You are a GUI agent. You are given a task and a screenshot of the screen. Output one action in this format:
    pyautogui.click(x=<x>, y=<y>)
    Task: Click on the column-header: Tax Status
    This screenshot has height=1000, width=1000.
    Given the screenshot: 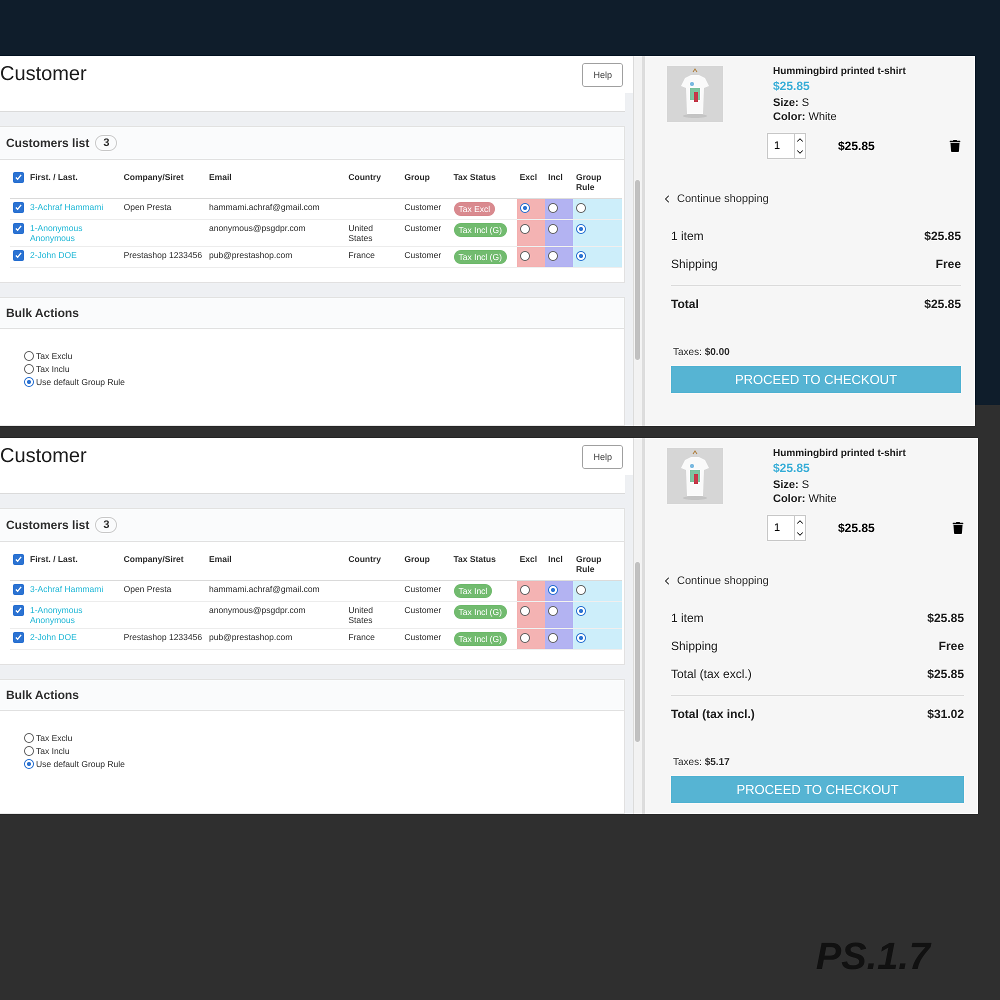 What is the action you would take?
    pyautogui.click(x=483, y=183)
    